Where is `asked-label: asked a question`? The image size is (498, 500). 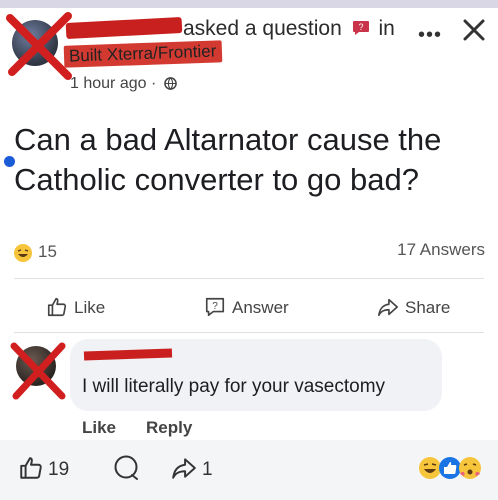 asked-label: asked a question is located at coordinates (262, 28).